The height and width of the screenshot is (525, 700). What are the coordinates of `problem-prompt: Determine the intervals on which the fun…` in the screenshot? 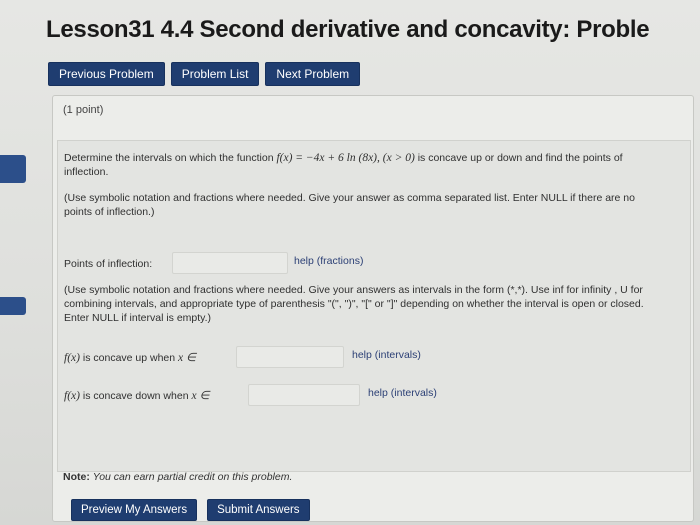 It's located at (375, 165).